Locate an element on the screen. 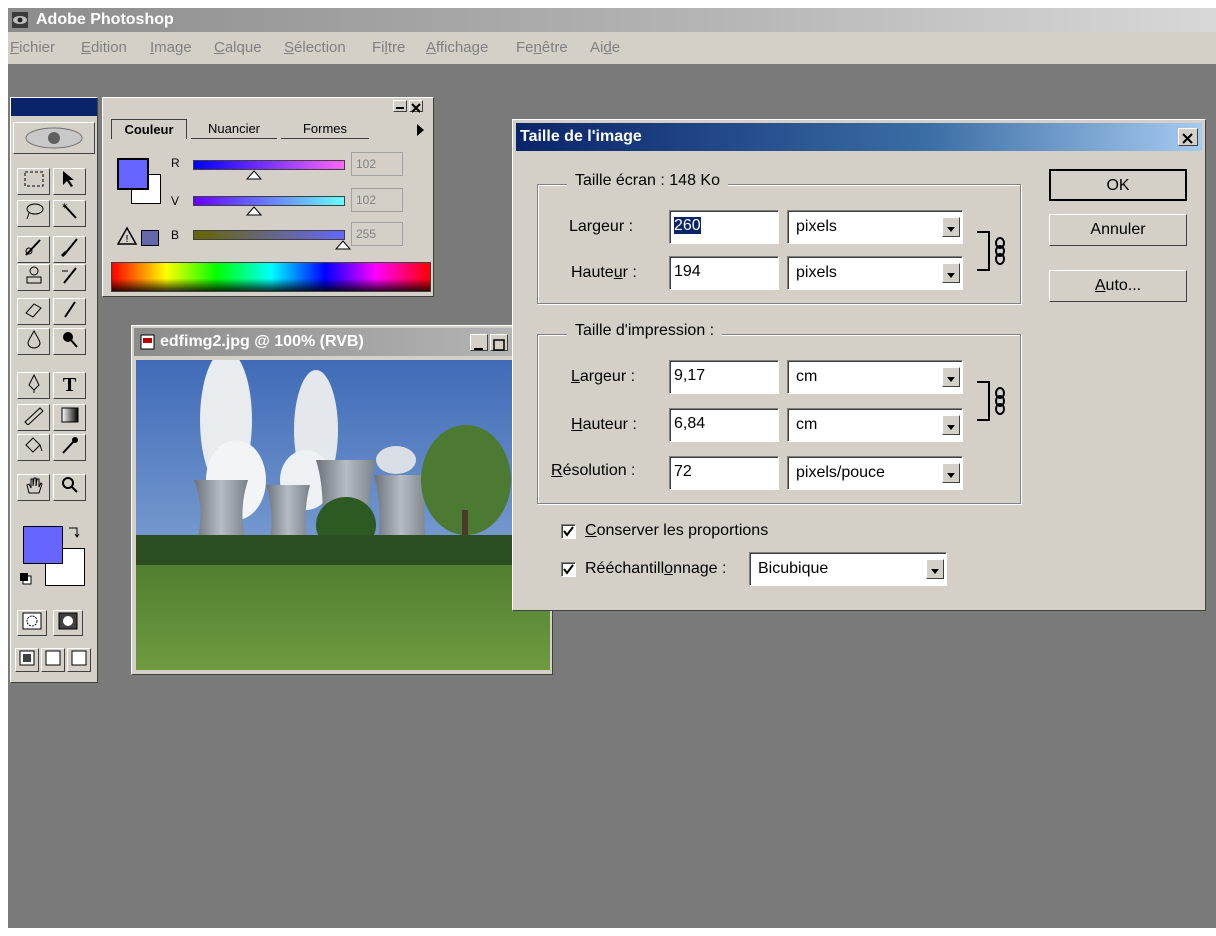 This screenshot has height=936, width=1216. resolution-unit-select: pixels/pouce is located at coordinates (875, 473).